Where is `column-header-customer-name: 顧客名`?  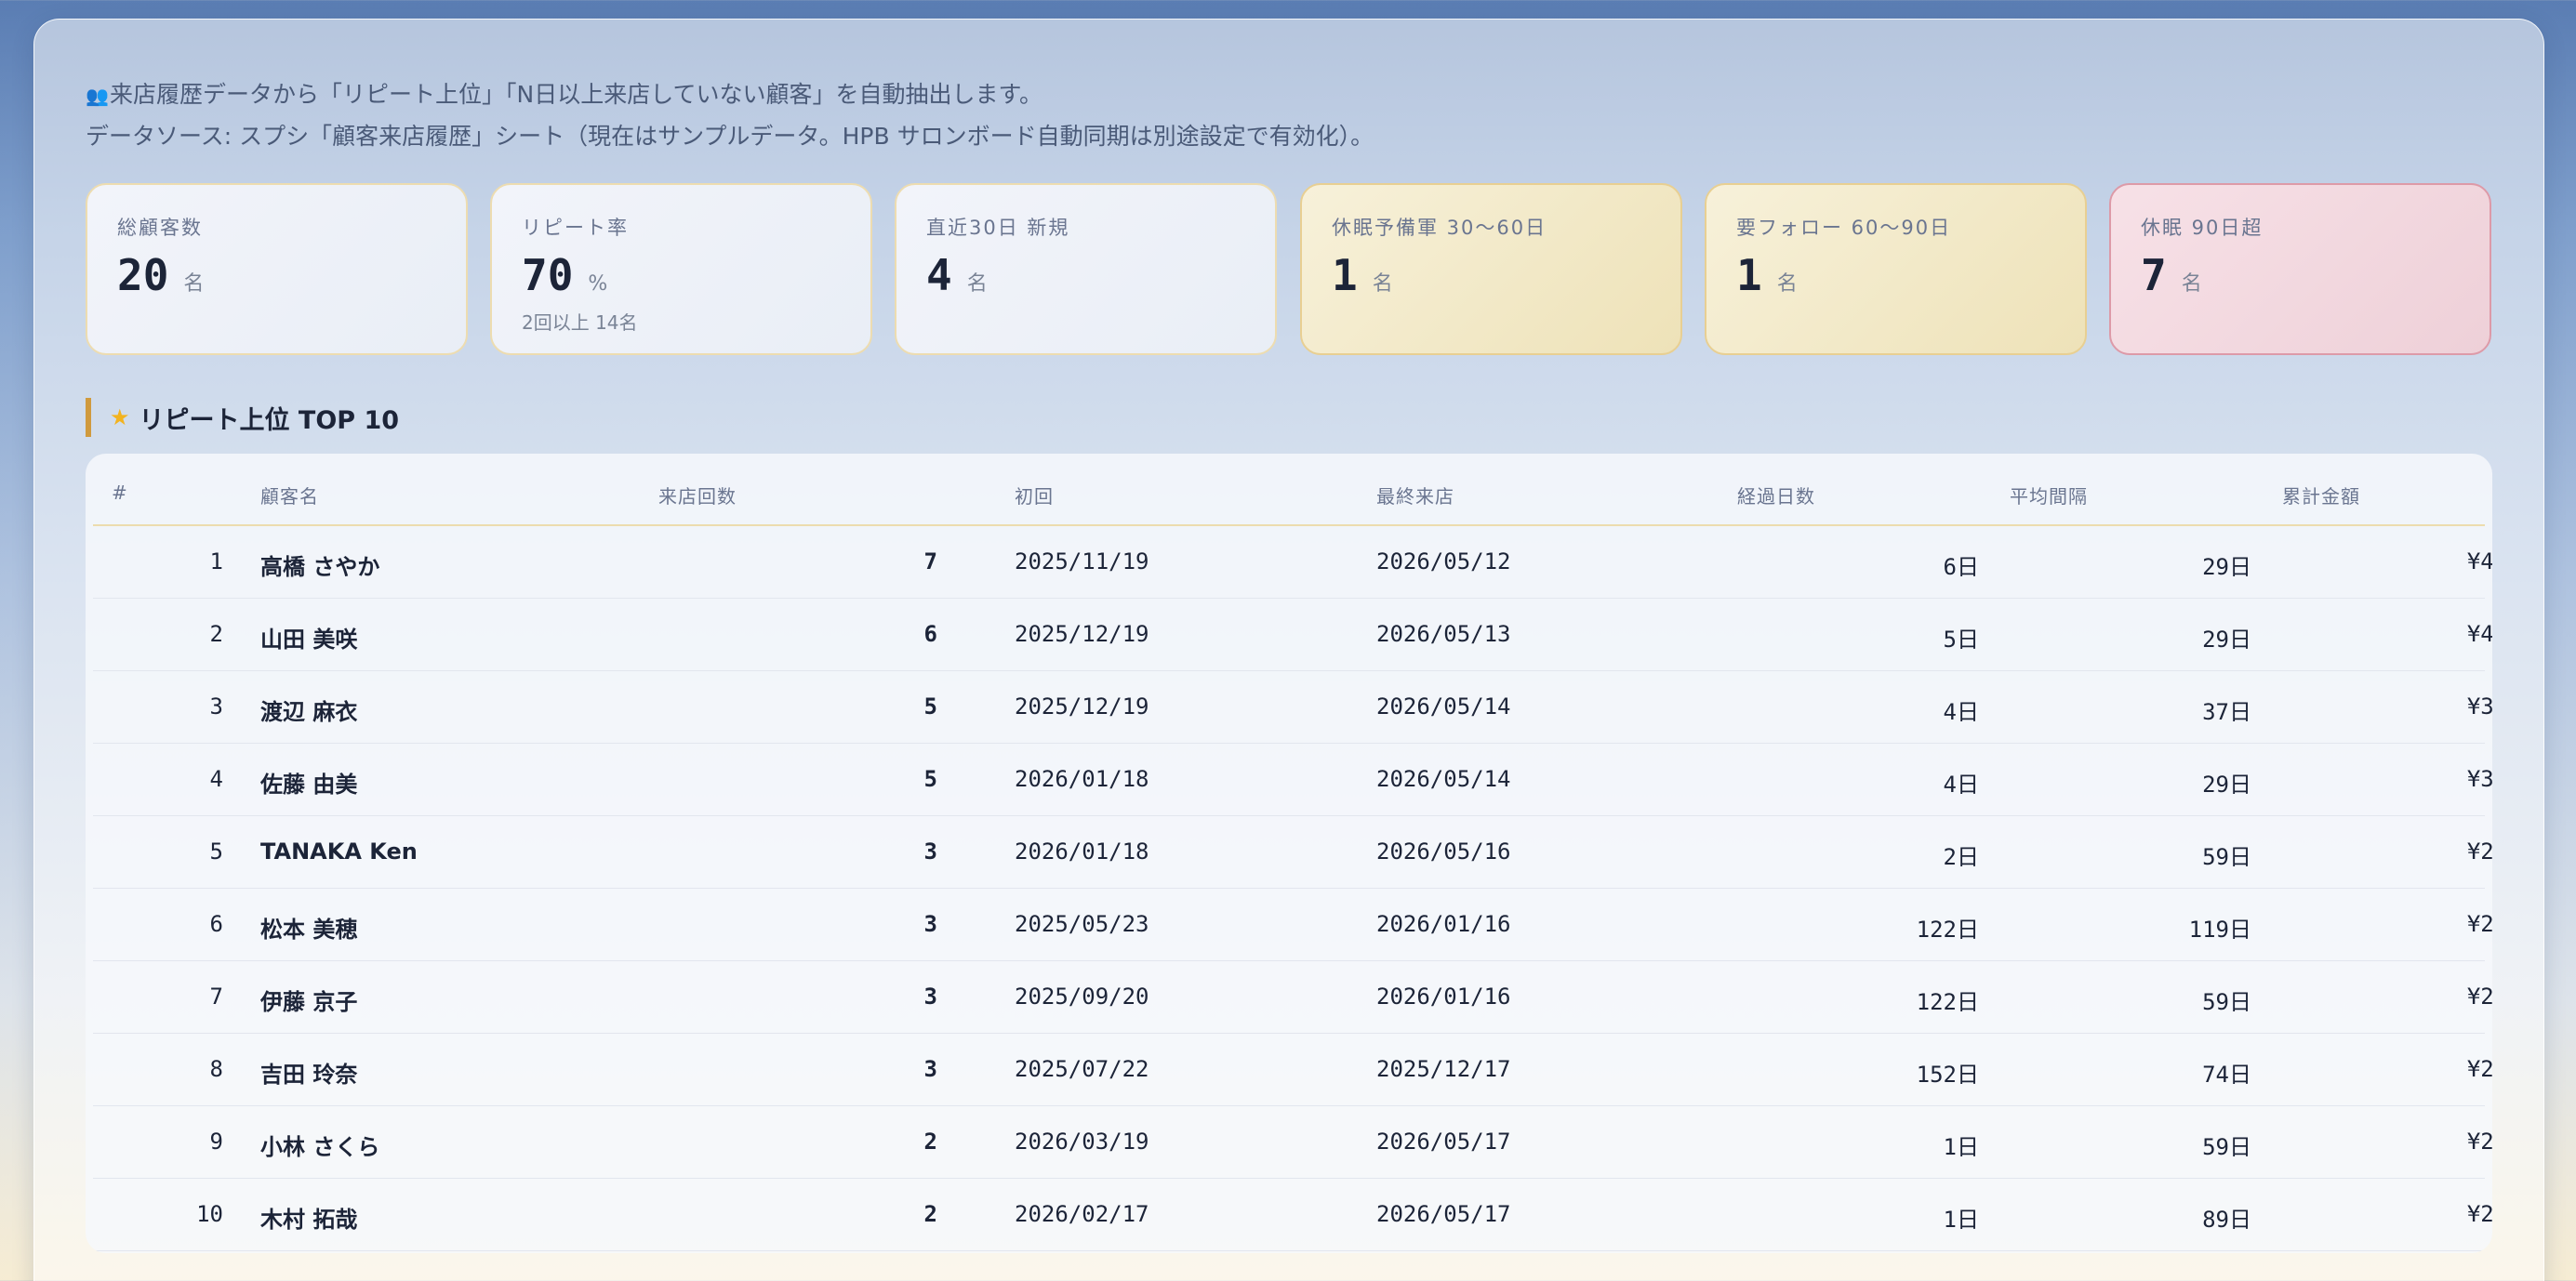 column-header-customer-name: 顧客名 is located at coordinates (289, 495).